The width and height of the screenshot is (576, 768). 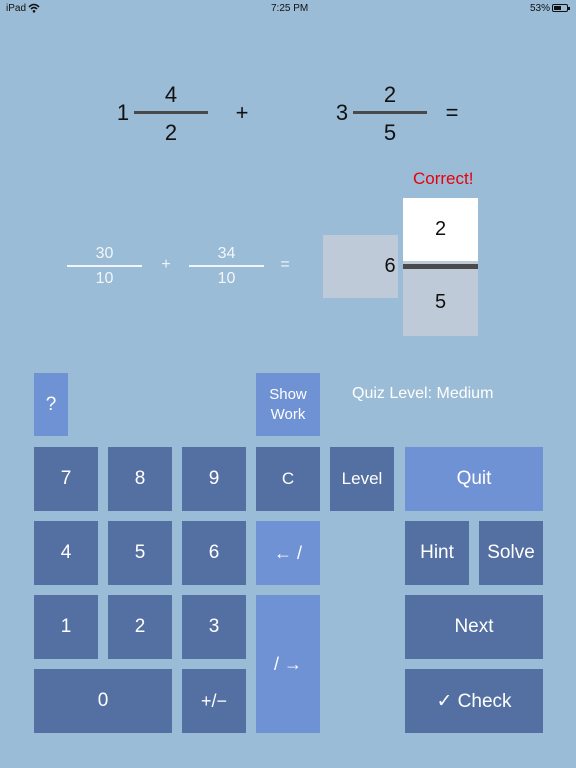 I want to click on solve-button: Solve, so click(x=511, y=553).